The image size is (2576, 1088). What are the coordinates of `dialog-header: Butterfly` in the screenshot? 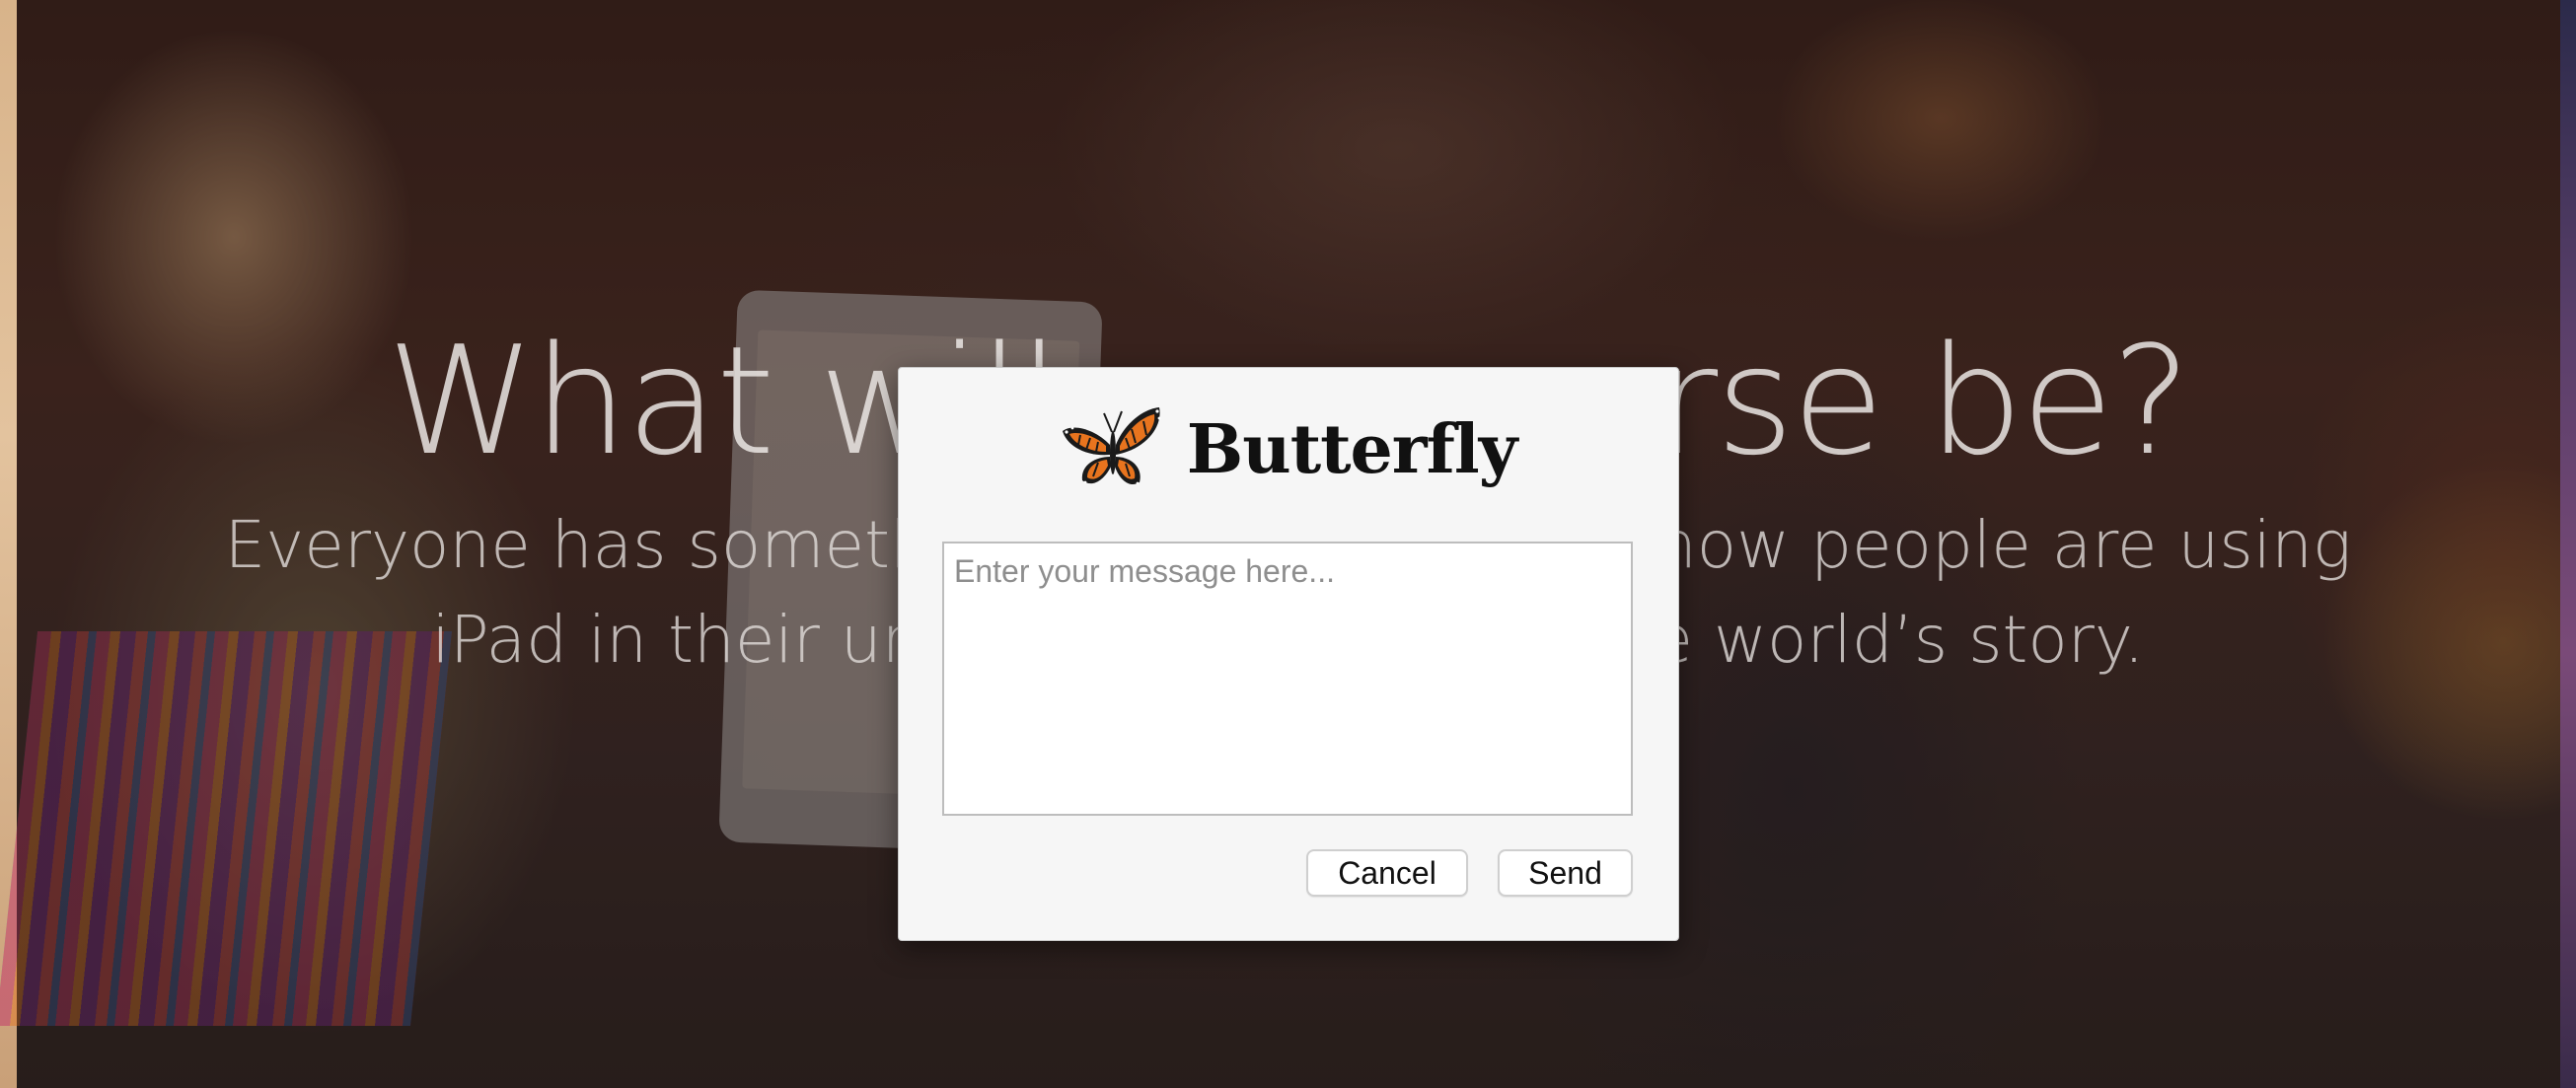 It's located at (1288, 449).